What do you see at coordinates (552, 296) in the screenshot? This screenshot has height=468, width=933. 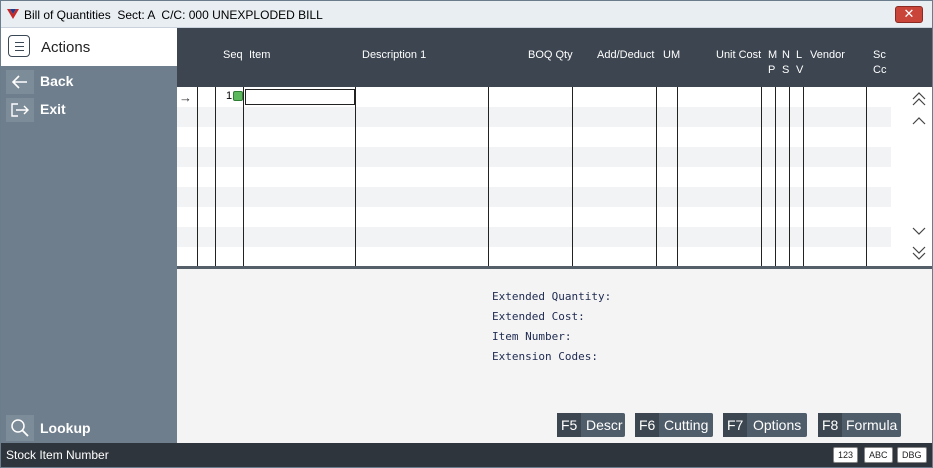 I see `extended-quantity-label: Extended Quantity:` at bounding box center [552, 296].